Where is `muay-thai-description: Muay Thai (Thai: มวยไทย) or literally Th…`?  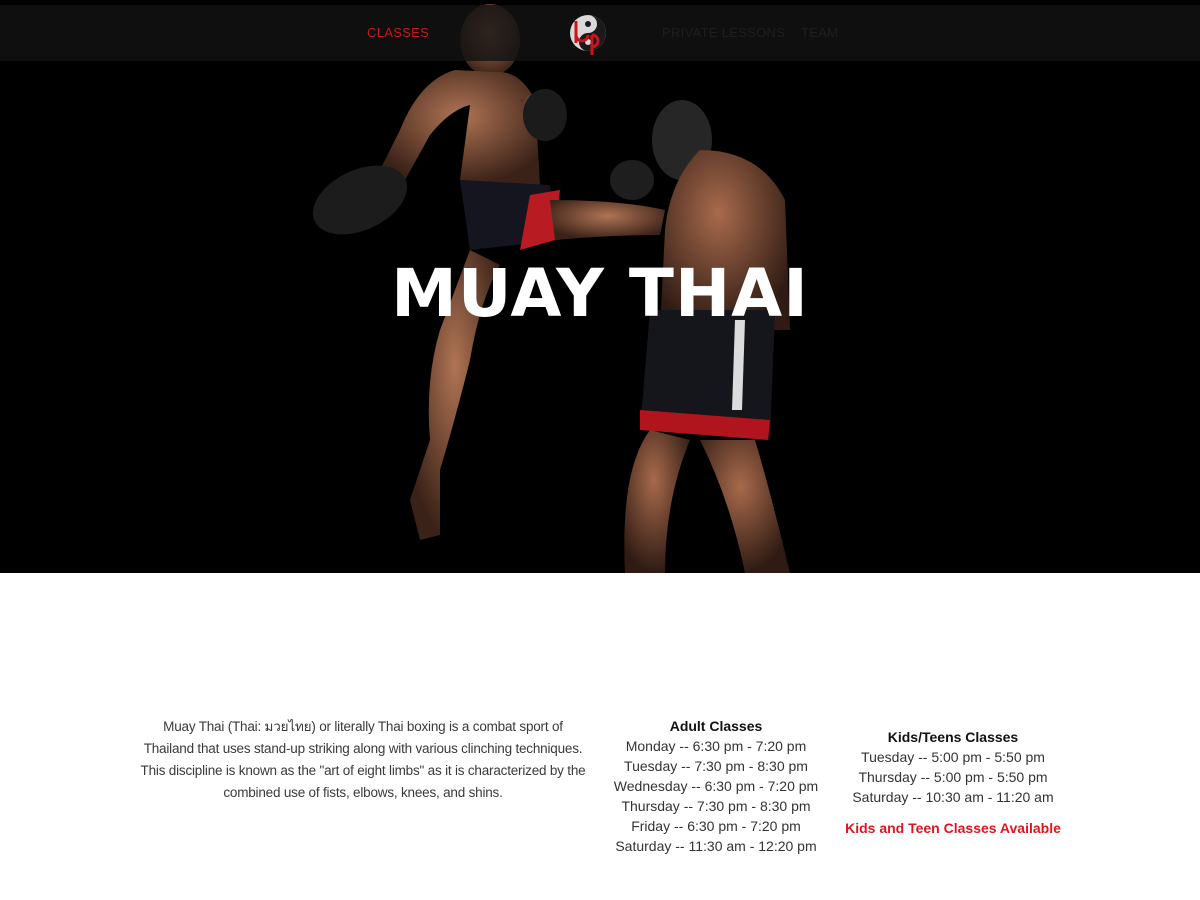
muay-thai-description: Muay Thai (Thai: มวยไทย) or literally Th… is located at coordinates (363, 759).